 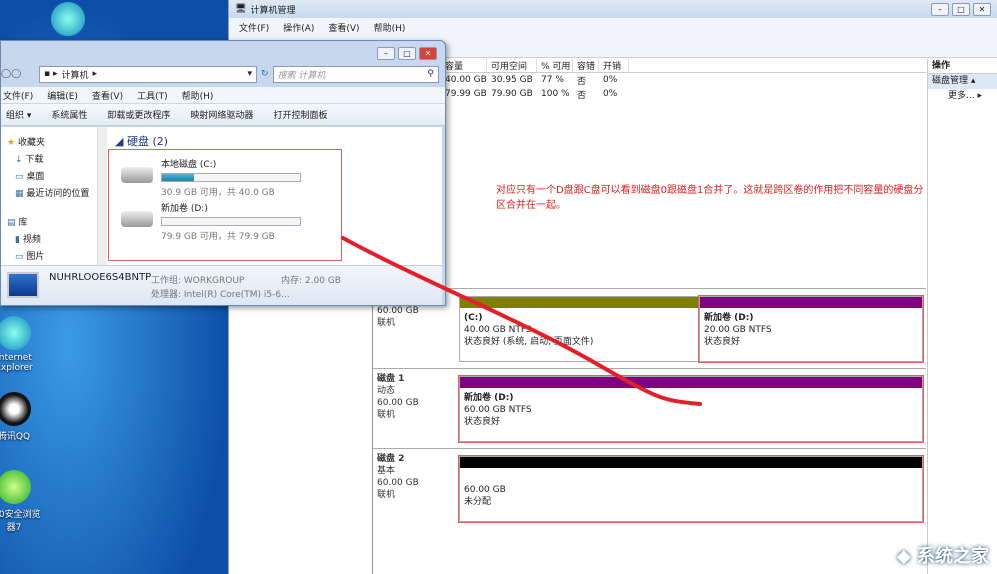 I want to click on red-annotation-stroke, so click(x=521, y=321).